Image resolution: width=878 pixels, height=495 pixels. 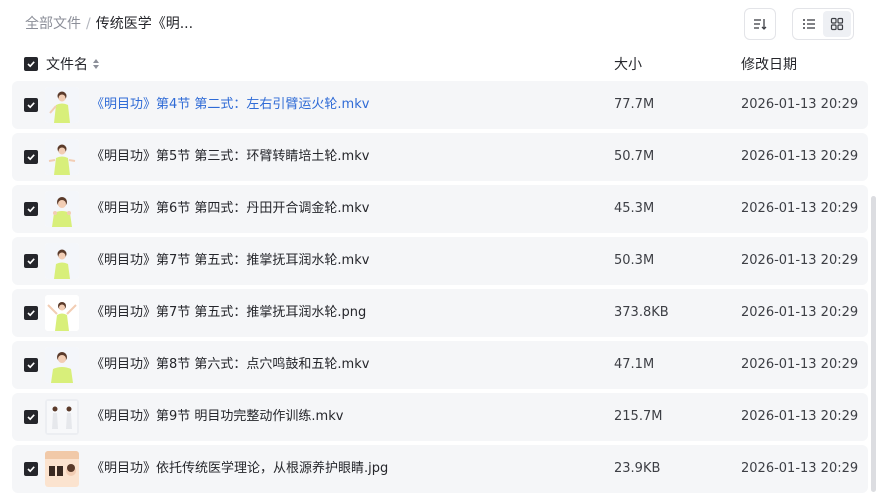 I want to click on sort-button, so click(x=760, y=24).